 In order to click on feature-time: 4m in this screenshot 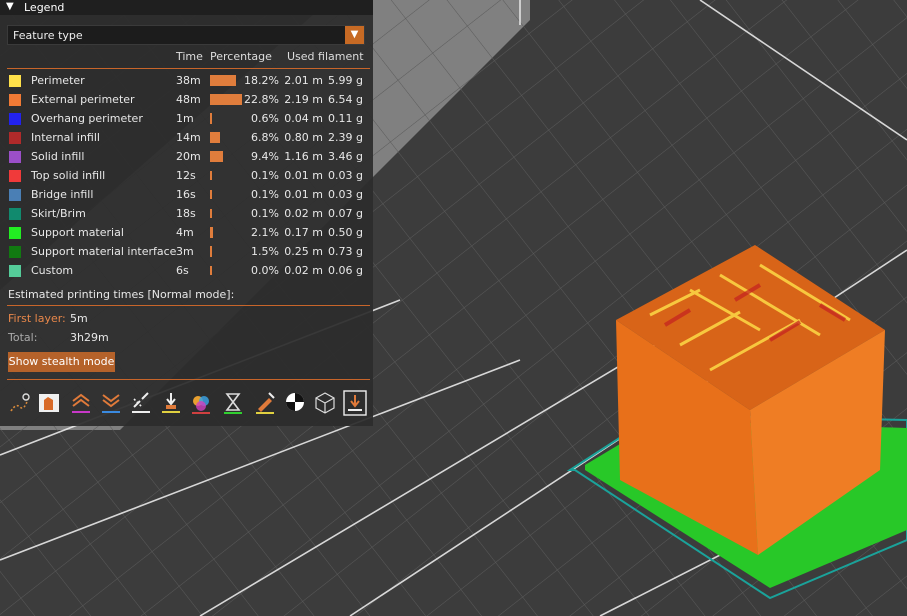, I will do `click(185, 232)`.